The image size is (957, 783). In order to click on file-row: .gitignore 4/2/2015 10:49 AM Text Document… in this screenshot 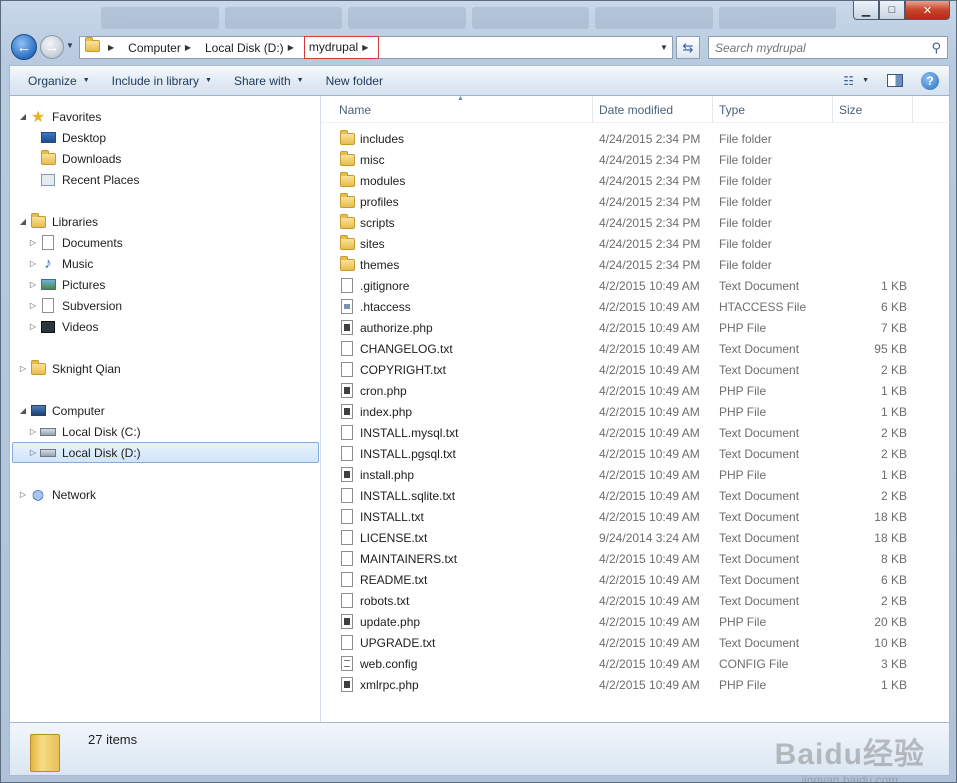, I will do `click(635, 285)`.